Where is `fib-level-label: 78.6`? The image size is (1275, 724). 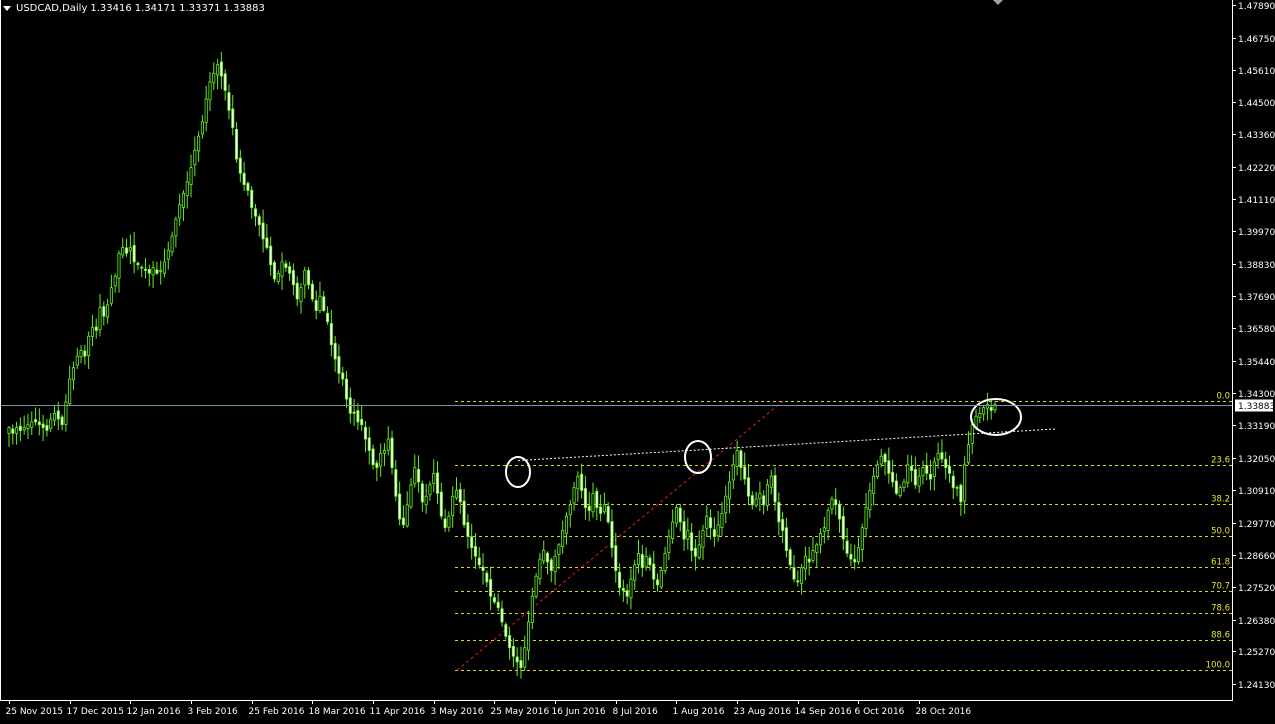
fib-level-label: 78.6 is located at coordinates (1220, 609).